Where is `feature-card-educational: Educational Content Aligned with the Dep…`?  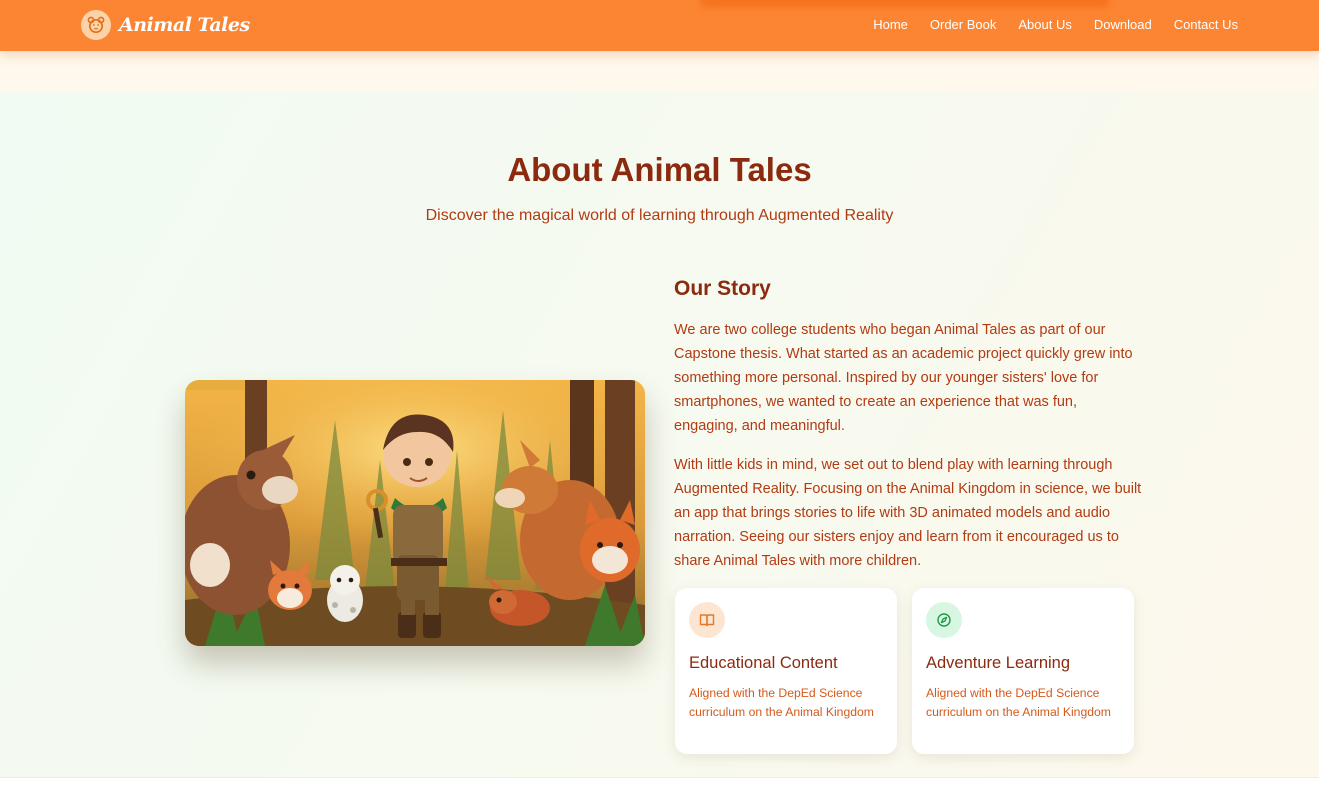
feature-card-educational: Educational Content Aligned with the Dep… is located at coordinates (786, 671).